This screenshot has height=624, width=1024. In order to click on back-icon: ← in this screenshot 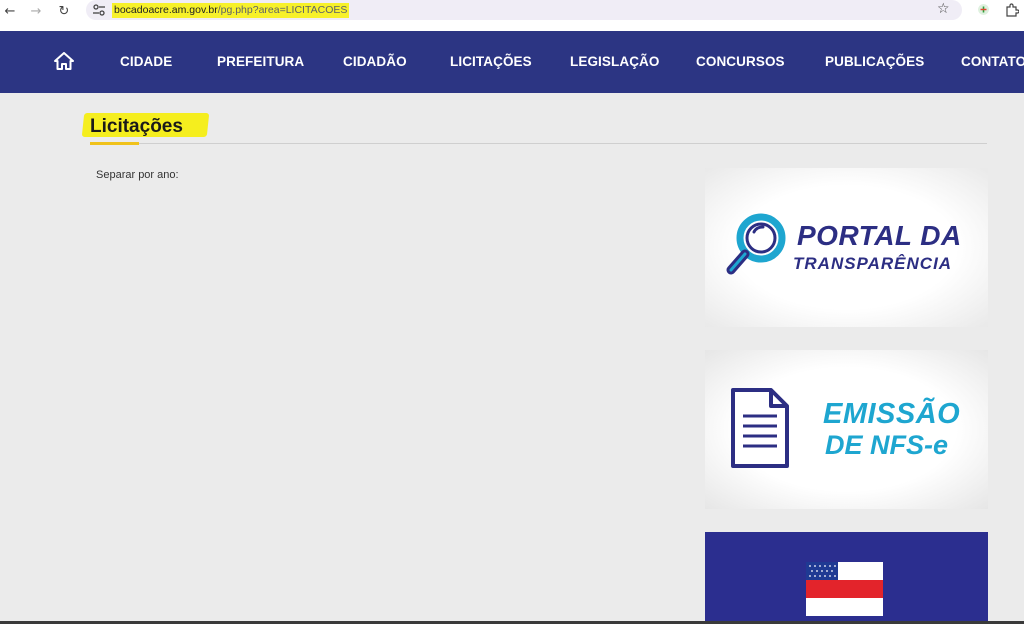, I will do `click(10, 12)`.